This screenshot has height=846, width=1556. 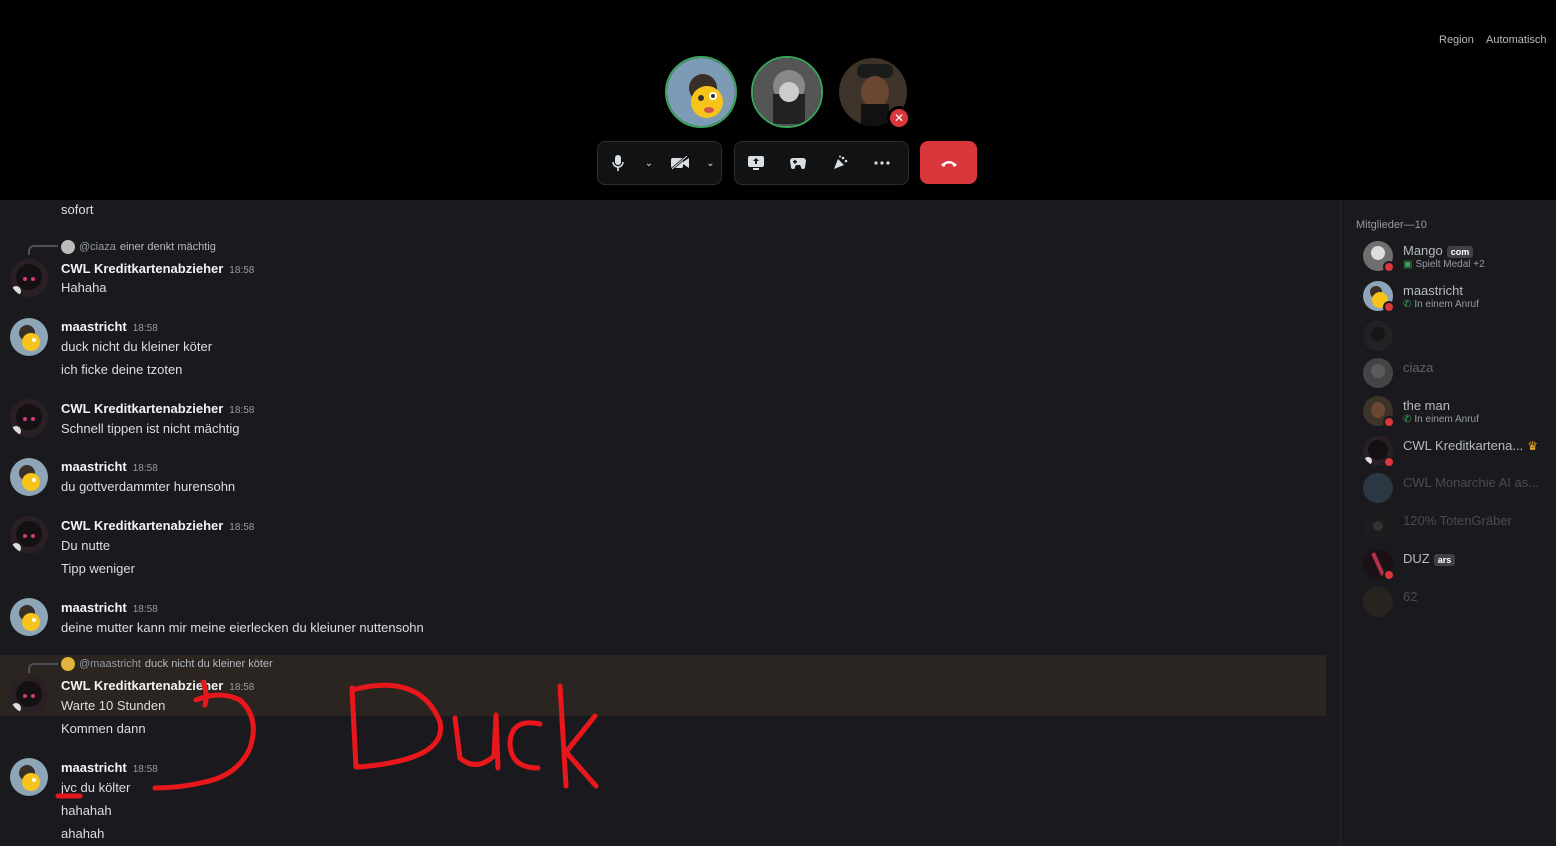 What do you see at coordinates (1410, 596) in the screenshot?
I see `member-name: 62` at bounding box center [1410, 596].